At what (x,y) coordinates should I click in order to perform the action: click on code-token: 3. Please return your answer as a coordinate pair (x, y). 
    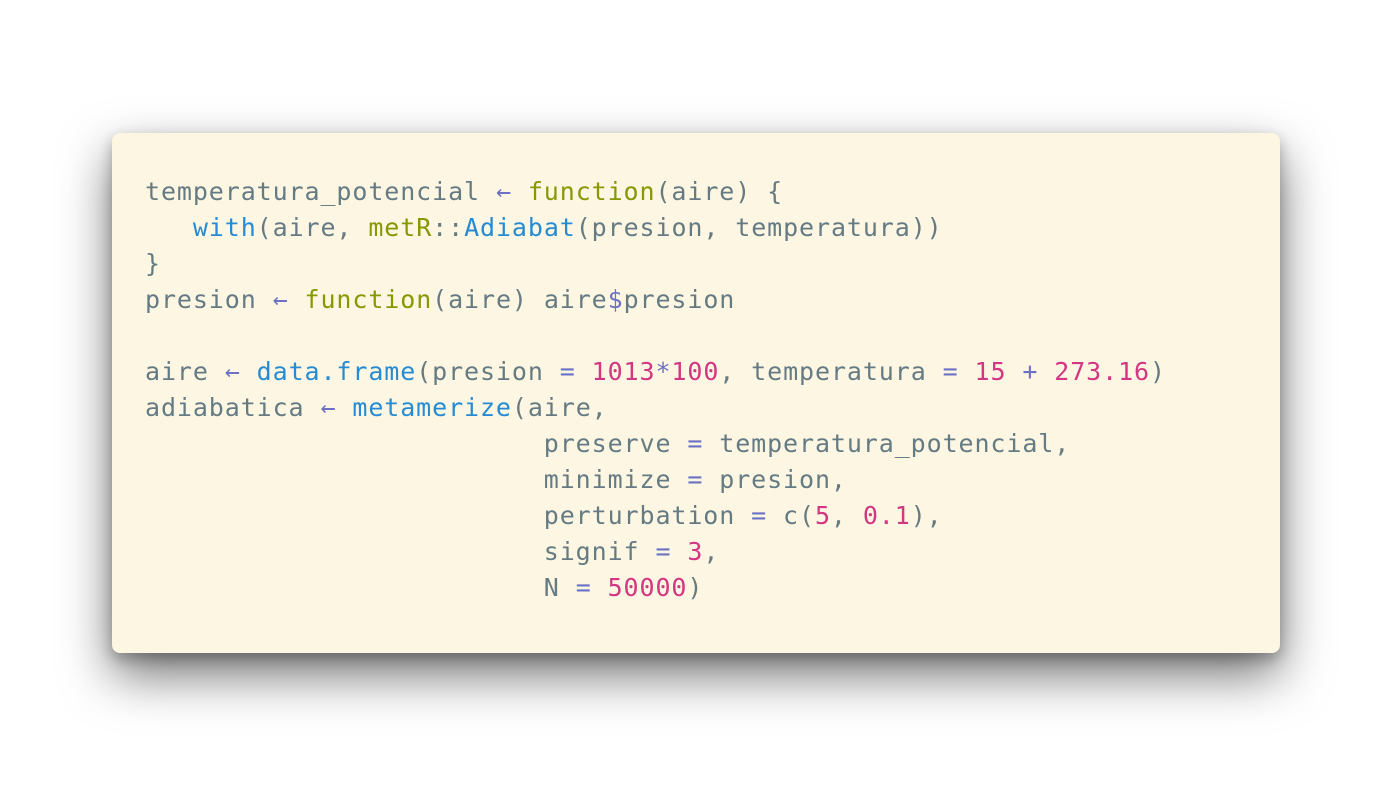
    Looking at the image, I should click on (695, 551).